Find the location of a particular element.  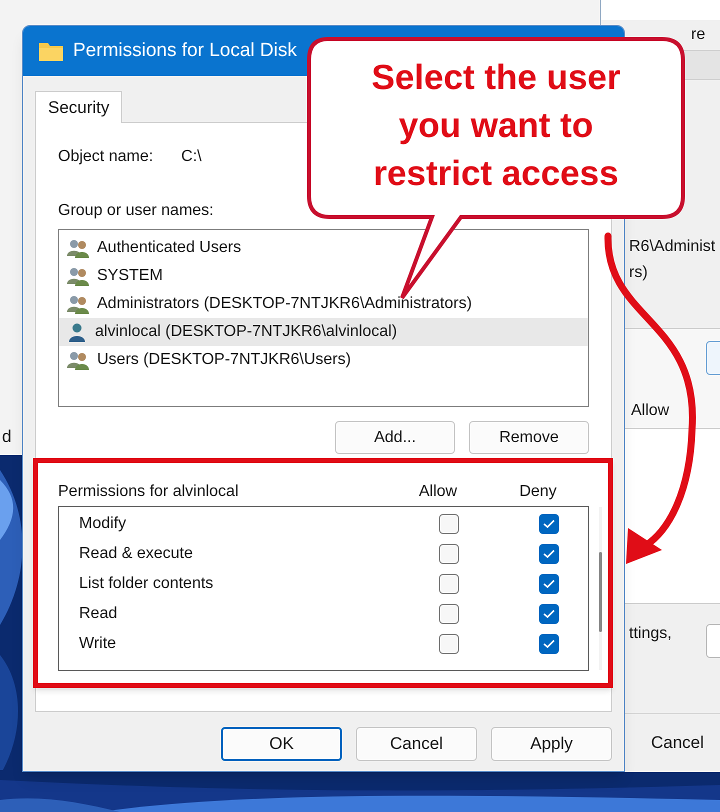

tab-label: re is located at coordinates (698, 35).